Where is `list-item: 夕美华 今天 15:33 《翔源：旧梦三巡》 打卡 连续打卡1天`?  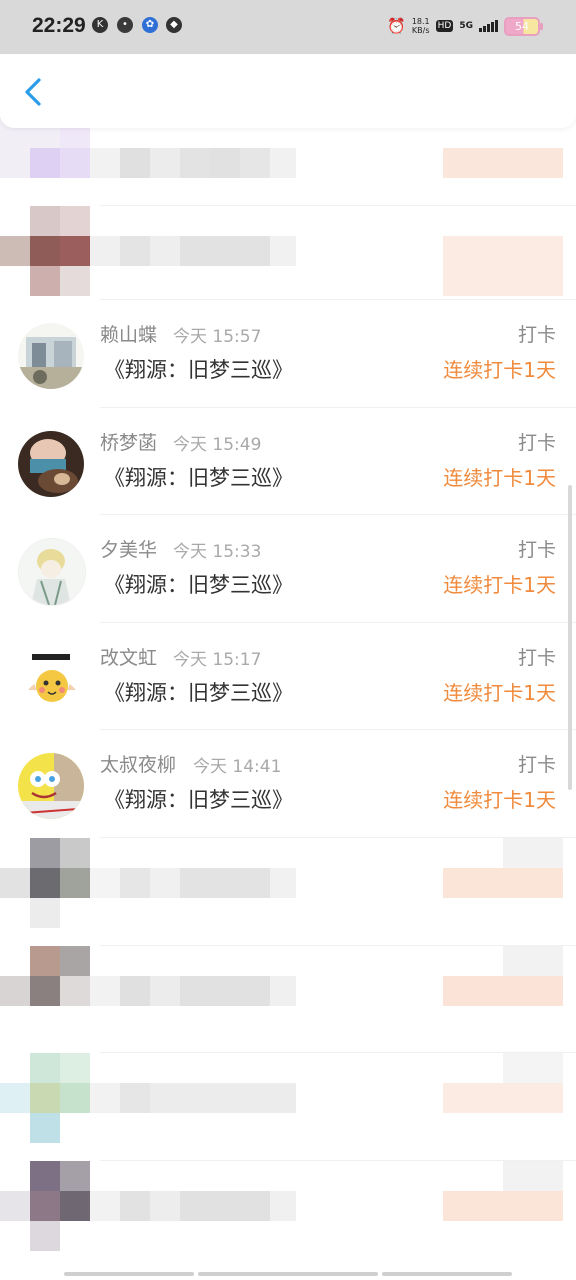 list-item: 夕美华 今天 15:33 《翔源：旧梦三巡》 打卡 连续打卡1天 is located at coordinates (288, 569).